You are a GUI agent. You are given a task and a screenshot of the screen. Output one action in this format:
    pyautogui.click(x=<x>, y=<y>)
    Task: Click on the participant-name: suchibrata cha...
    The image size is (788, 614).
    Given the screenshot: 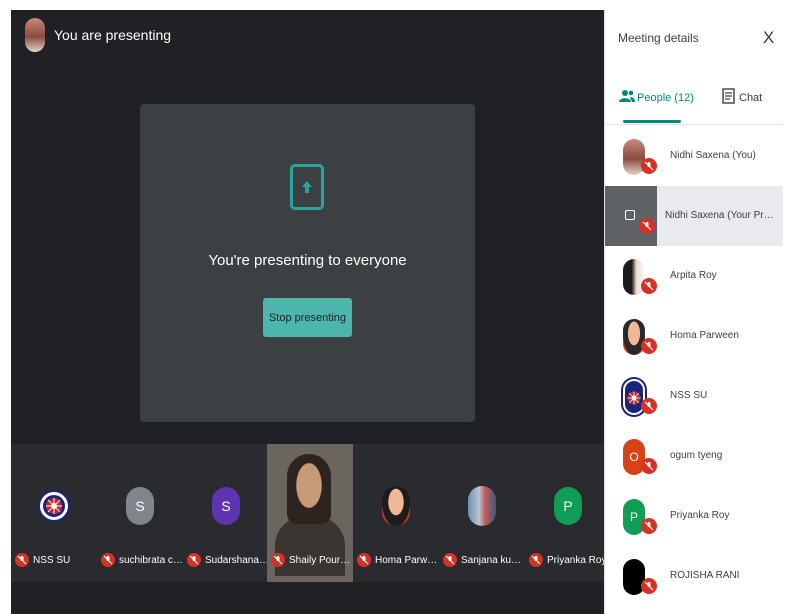 What is the action you would take?
    pyautogui.click(x=151, y=560)
    